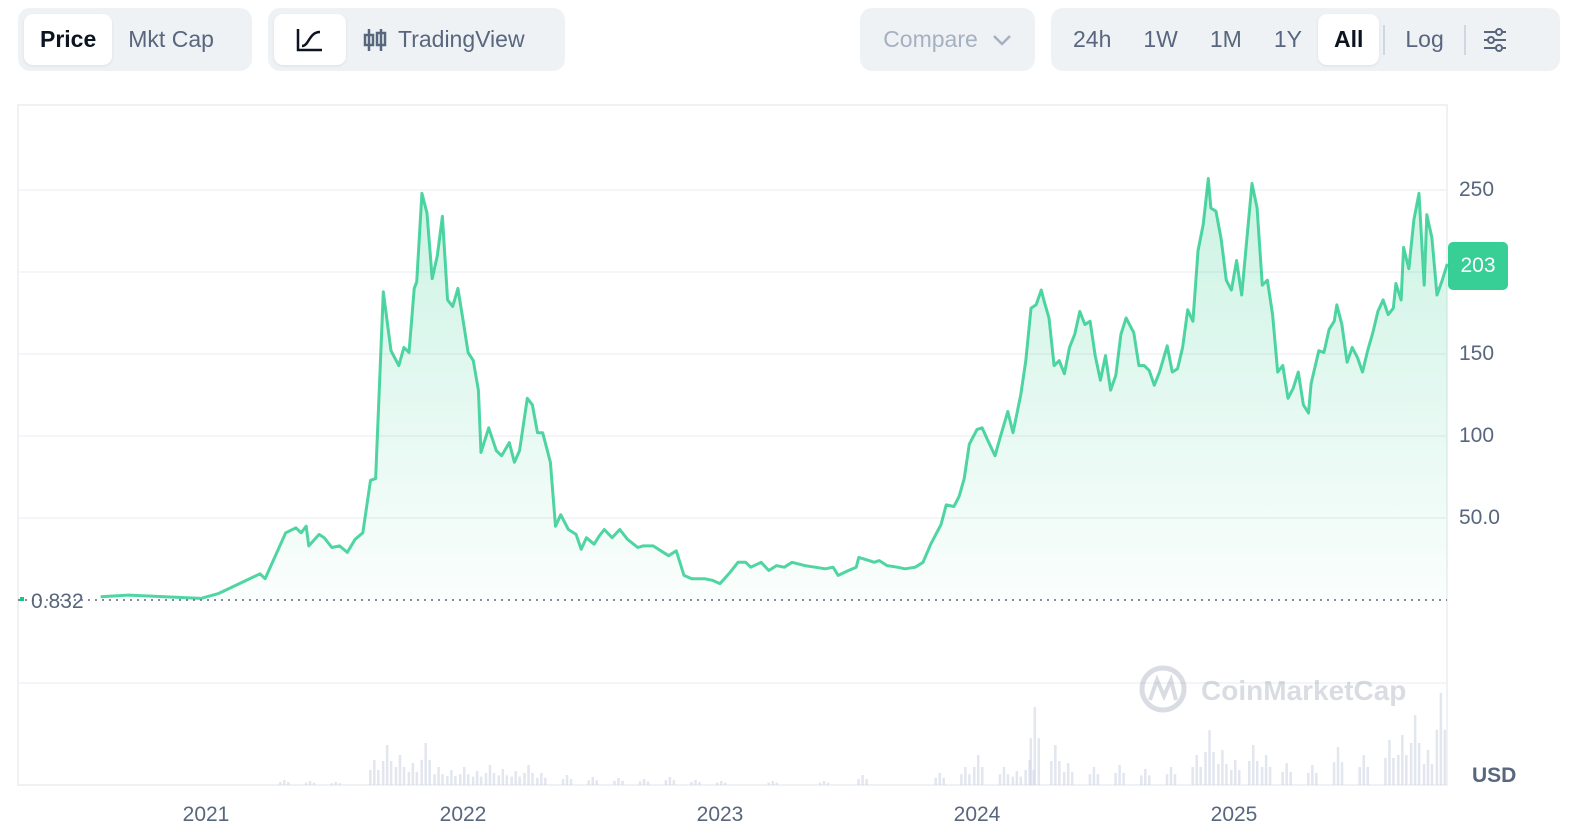 This screenshot has height=836, width=1586. Describe the element at coordinates (1234, 814) in the screenshot. I see `x-tick: 2025` at that location.